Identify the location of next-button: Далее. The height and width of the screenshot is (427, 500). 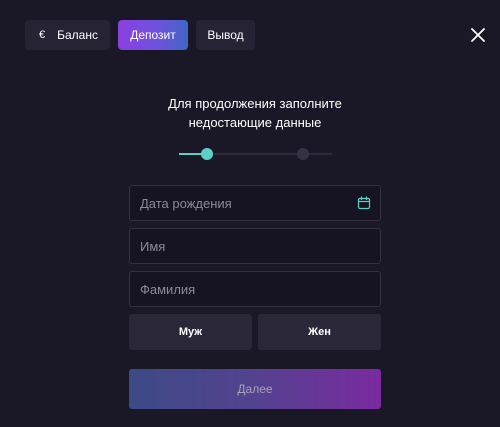
(255, 389).